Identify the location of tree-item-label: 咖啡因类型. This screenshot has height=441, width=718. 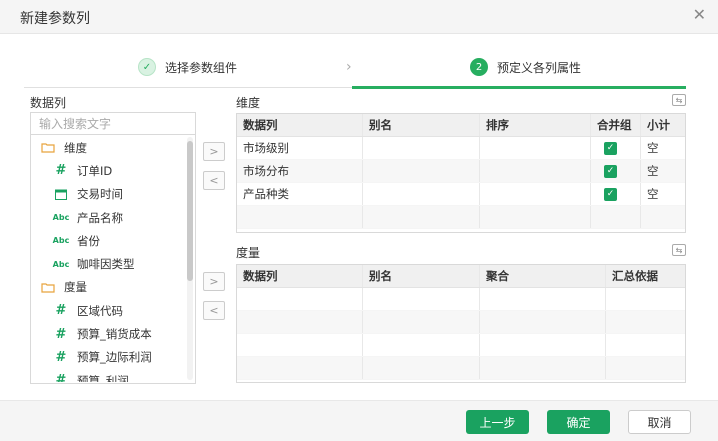
(106, 264).